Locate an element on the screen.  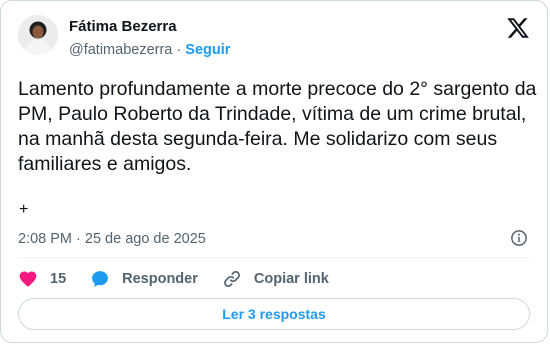
read-replies-label: Ler 3 respostas is located at coordinates (274, 314).